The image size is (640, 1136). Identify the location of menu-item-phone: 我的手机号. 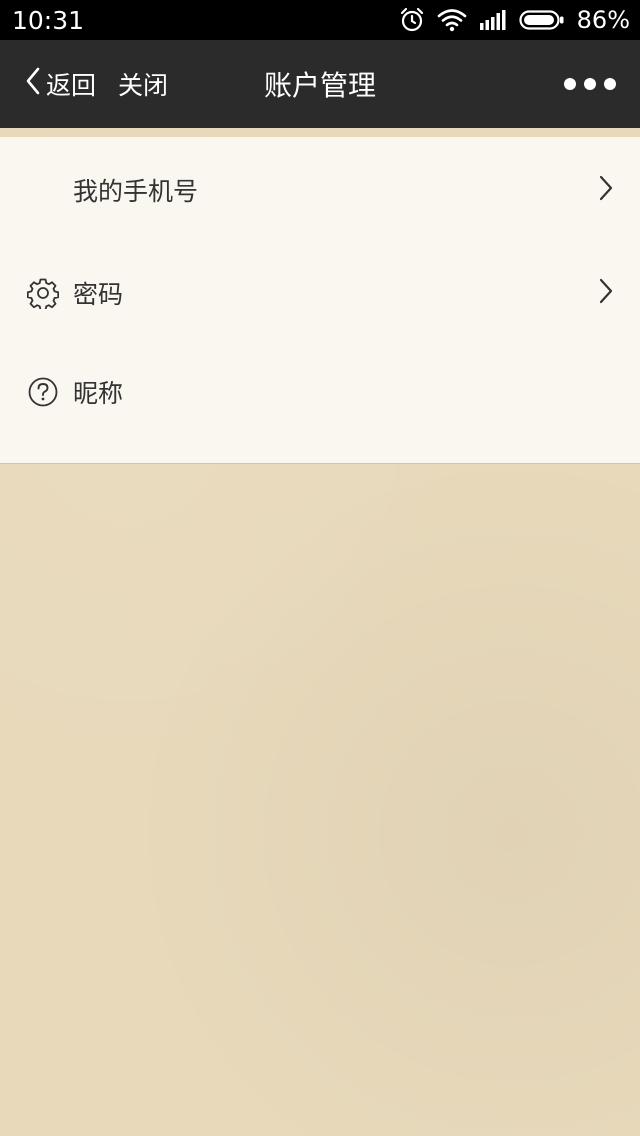
(320, 190).